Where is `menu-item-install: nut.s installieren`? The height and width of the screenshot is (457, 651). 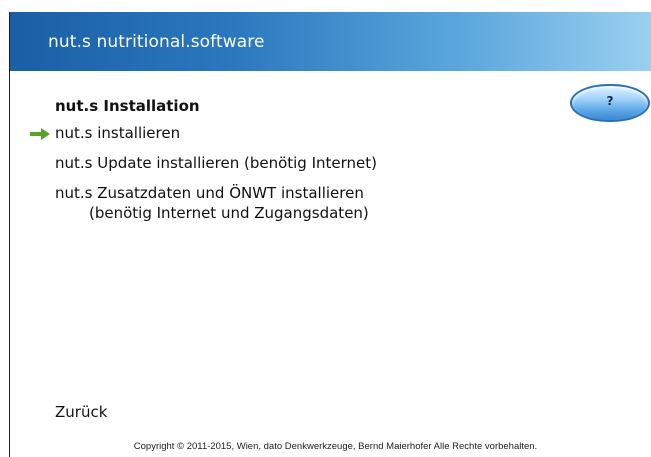
menu-item-install: nut.s installieren is located at coordinates (117, 133).